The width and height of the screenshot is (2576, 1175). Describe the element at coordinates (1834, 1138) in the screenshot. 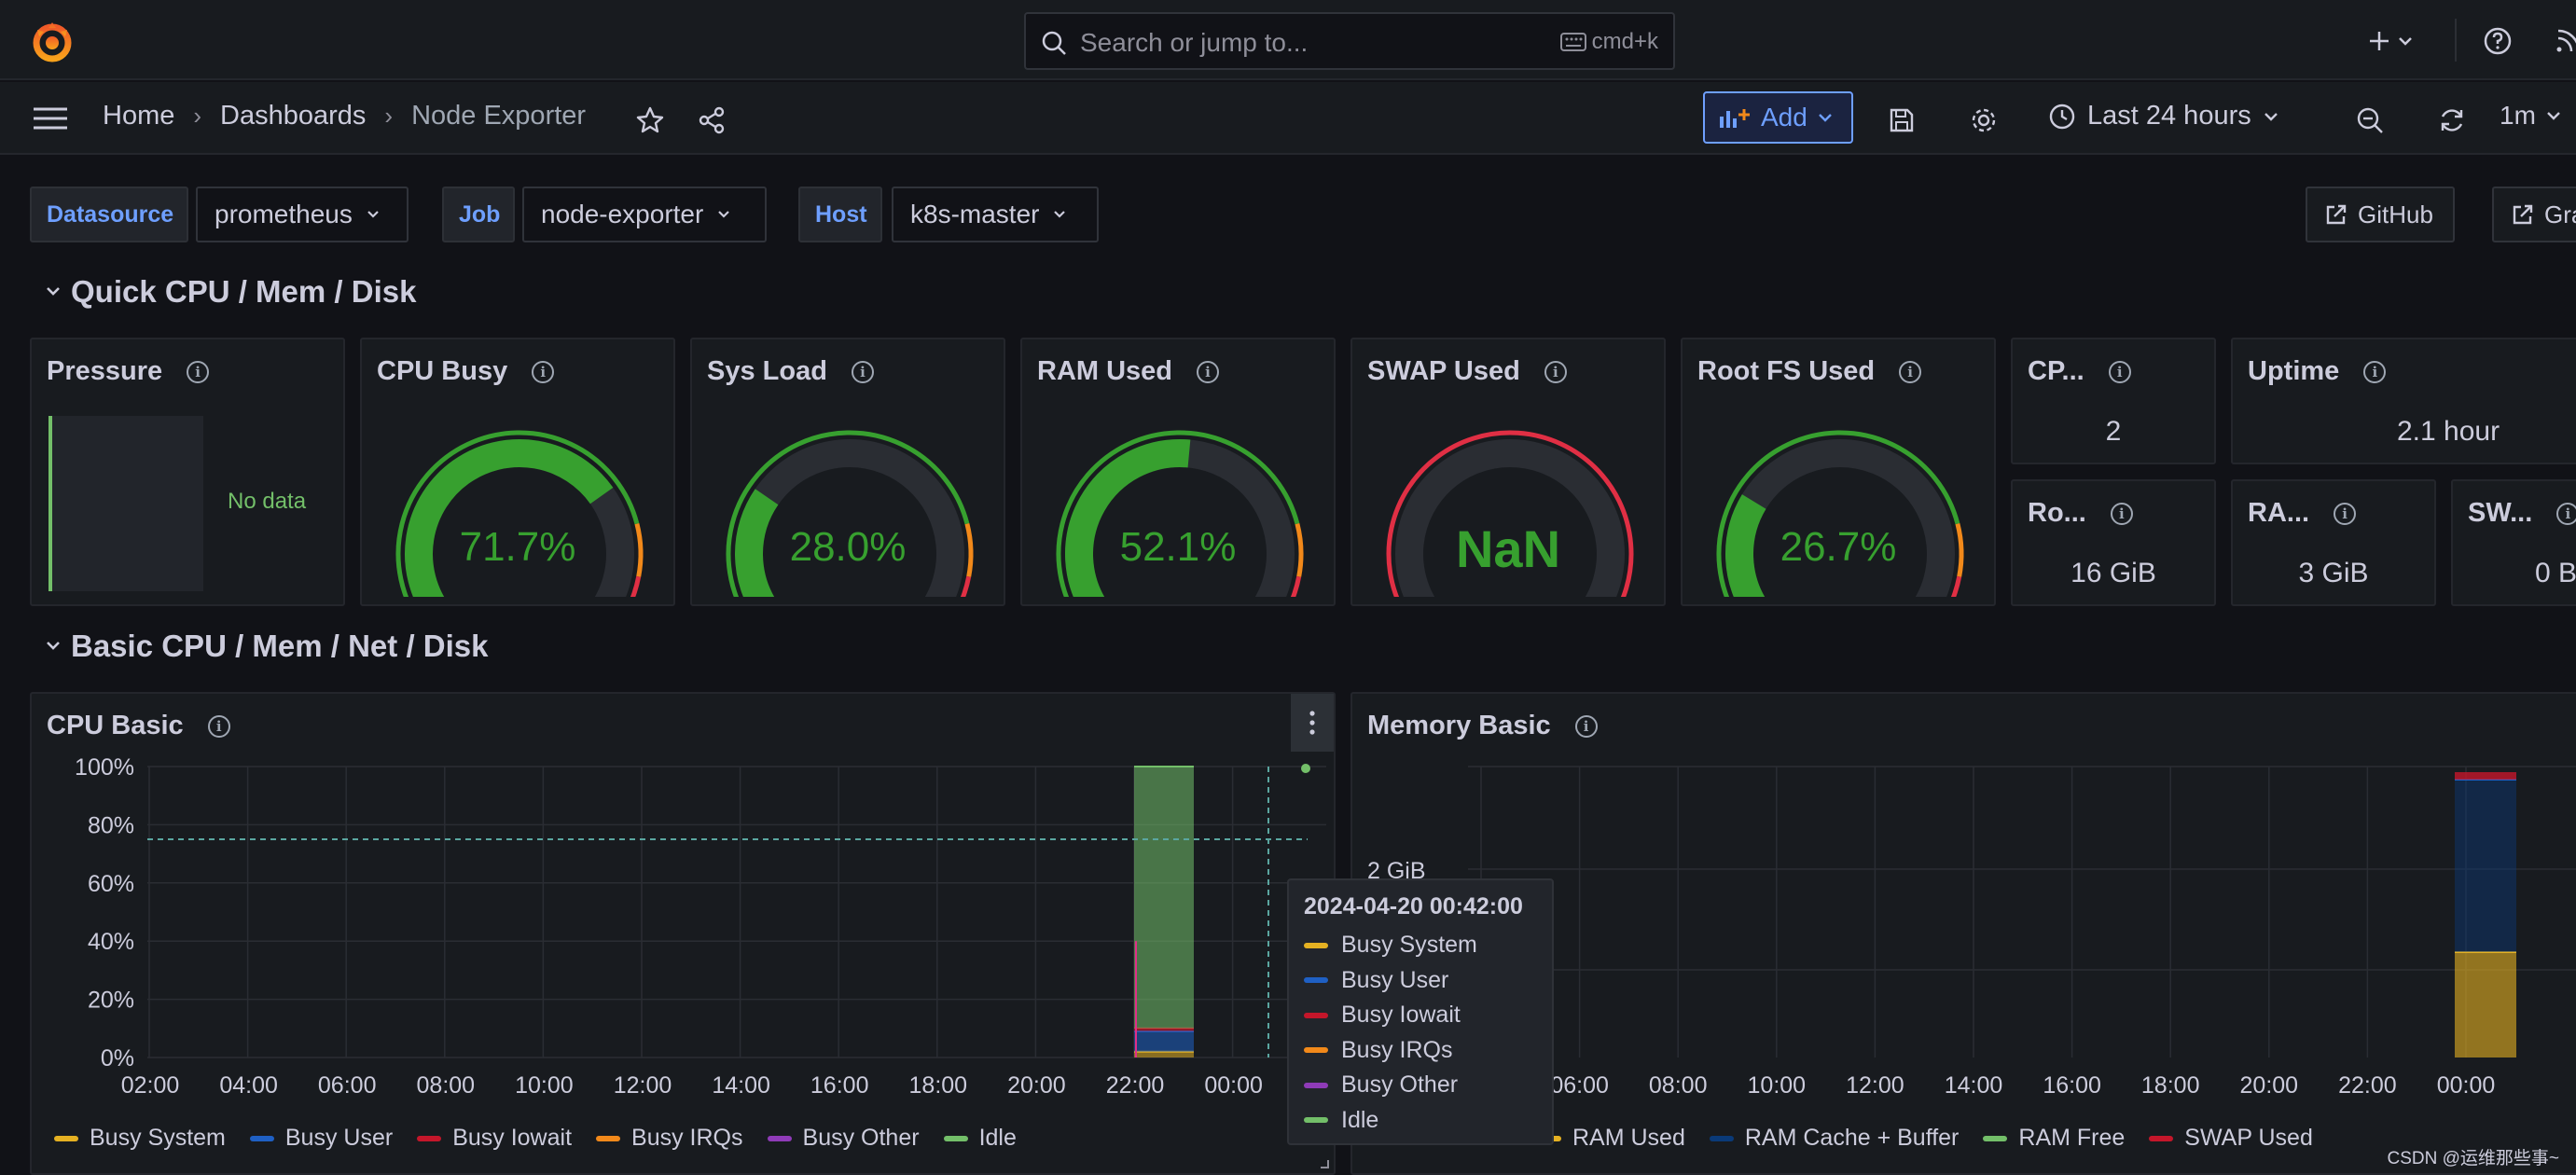

I see `legend-item: RAM Cache + Buffer` at that location.